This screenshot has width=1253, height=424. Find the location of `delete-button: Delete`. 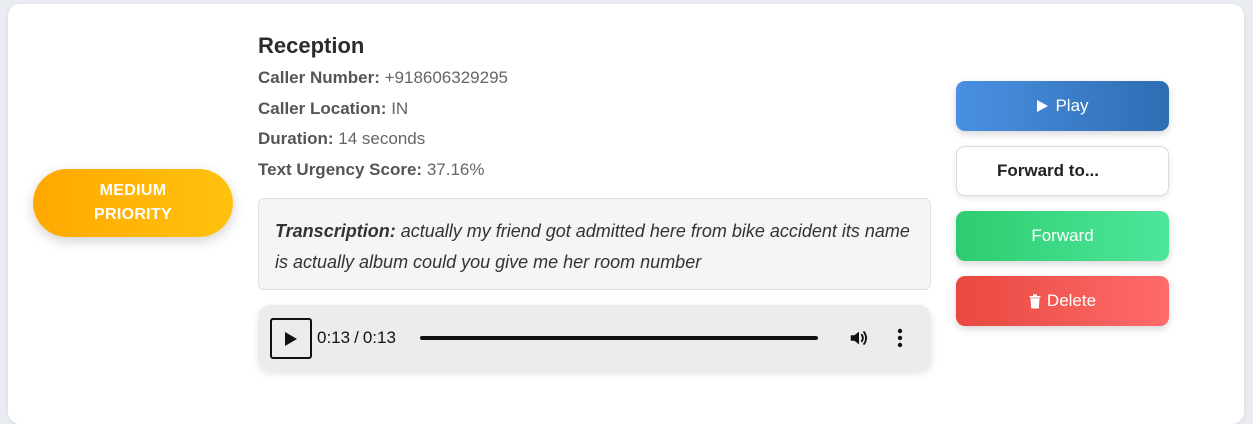

delete-button: Delete is located at coordinates (1062, 301).